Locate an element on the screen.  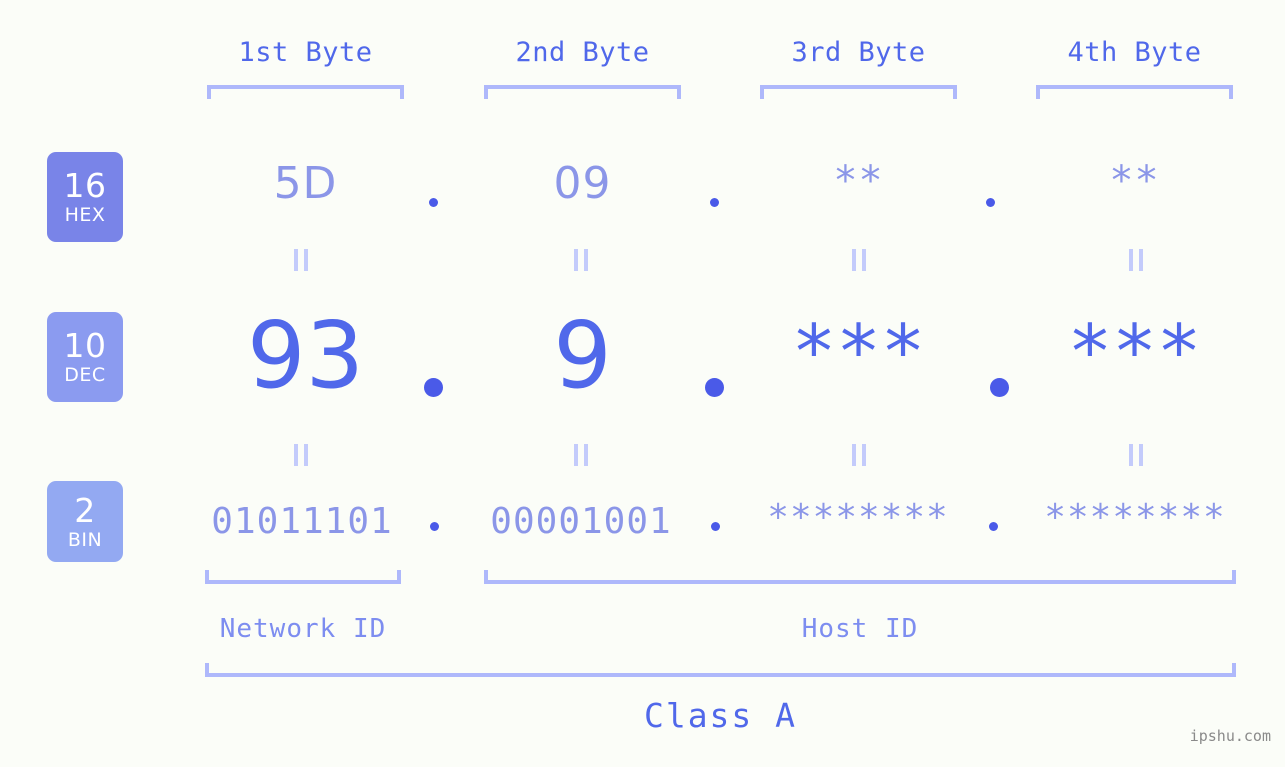
class-bracket is located at coordinates (720, 670).